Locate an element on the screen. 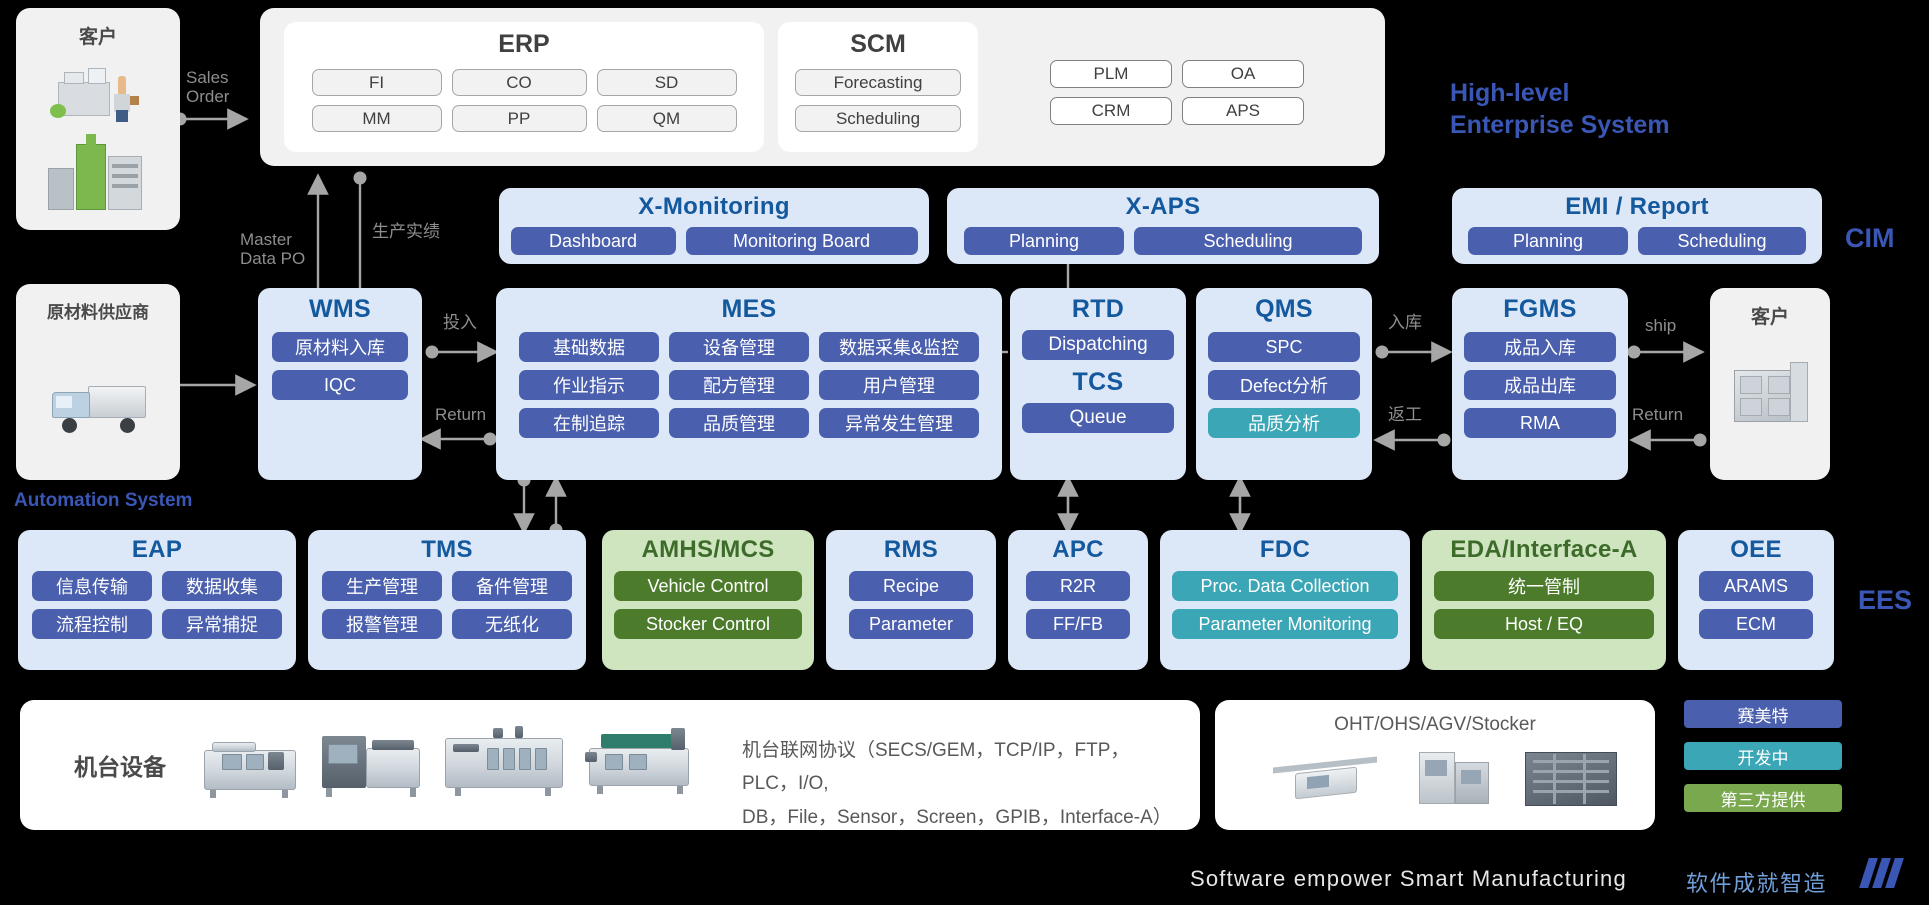 This screenshot has height=905, width=1929. chip-work-instruction: 作业指示 is located at coordinates (589, 385).